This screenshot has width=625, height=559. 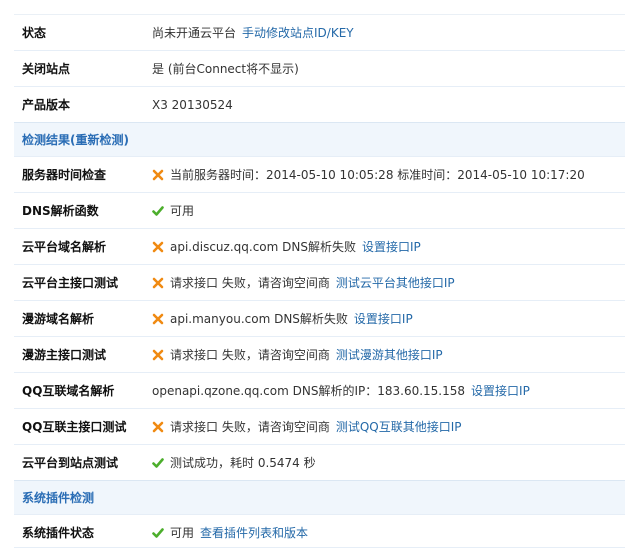 What do you see at coordinates (319, 104) in the screenshot?
I see `product-version-row: 产品版本 X3 20130524` at bounding box center [319, 104].